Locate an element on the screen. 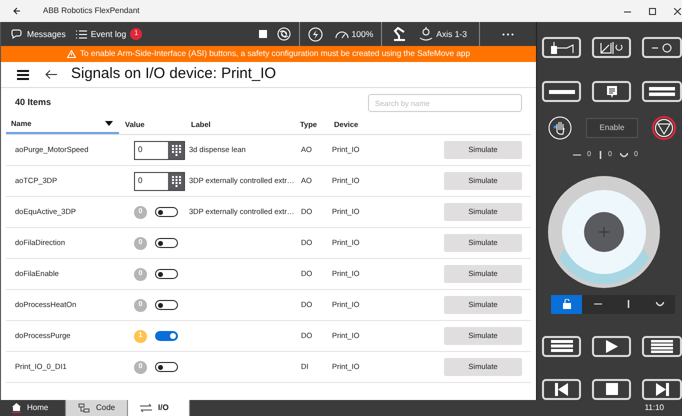  tool-icon is located at coordinates (561, 48).